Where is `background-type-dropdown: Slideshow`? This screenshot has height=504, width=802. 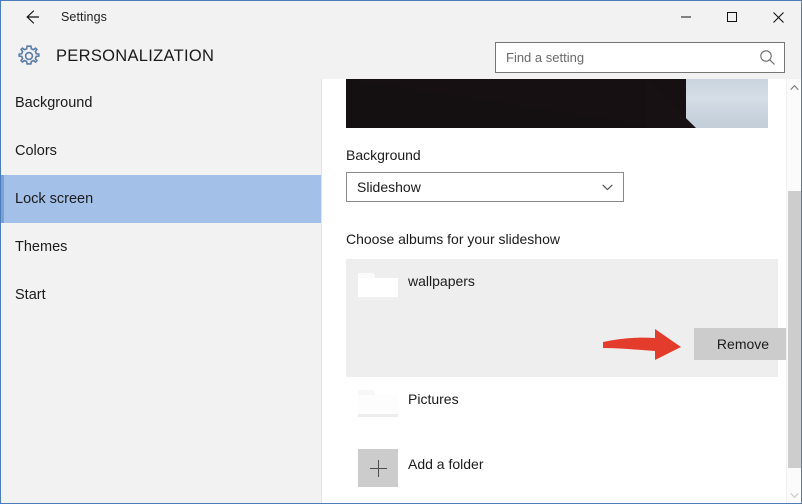
background-type-dropdown: Slideshow is located at coordinates (485, 187).